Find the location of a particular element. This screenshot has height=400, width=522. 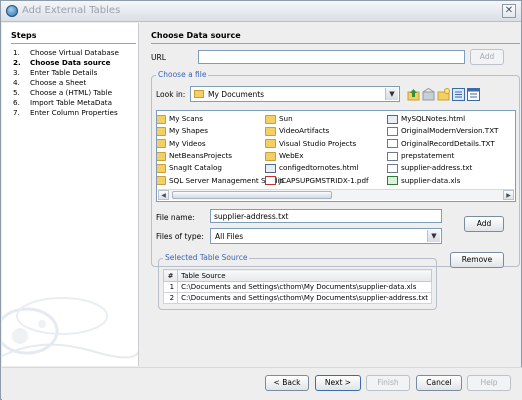

scroll-left-icon: ◀ is located at coordinates (163, 195).